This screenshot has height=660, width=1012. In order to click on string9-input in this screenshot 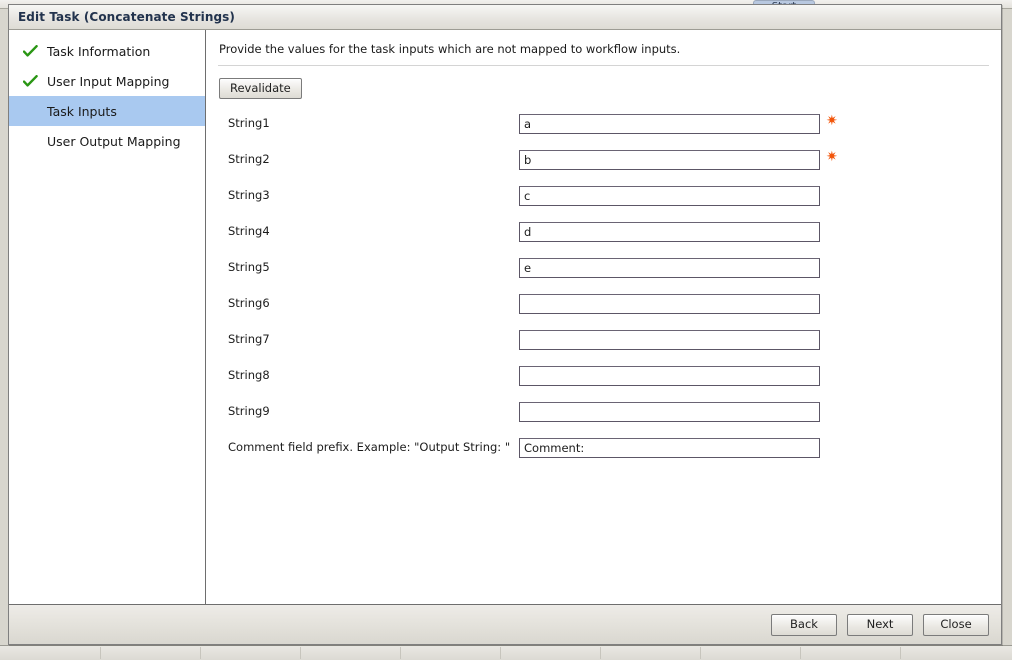, I will do `click(669, 411)`.